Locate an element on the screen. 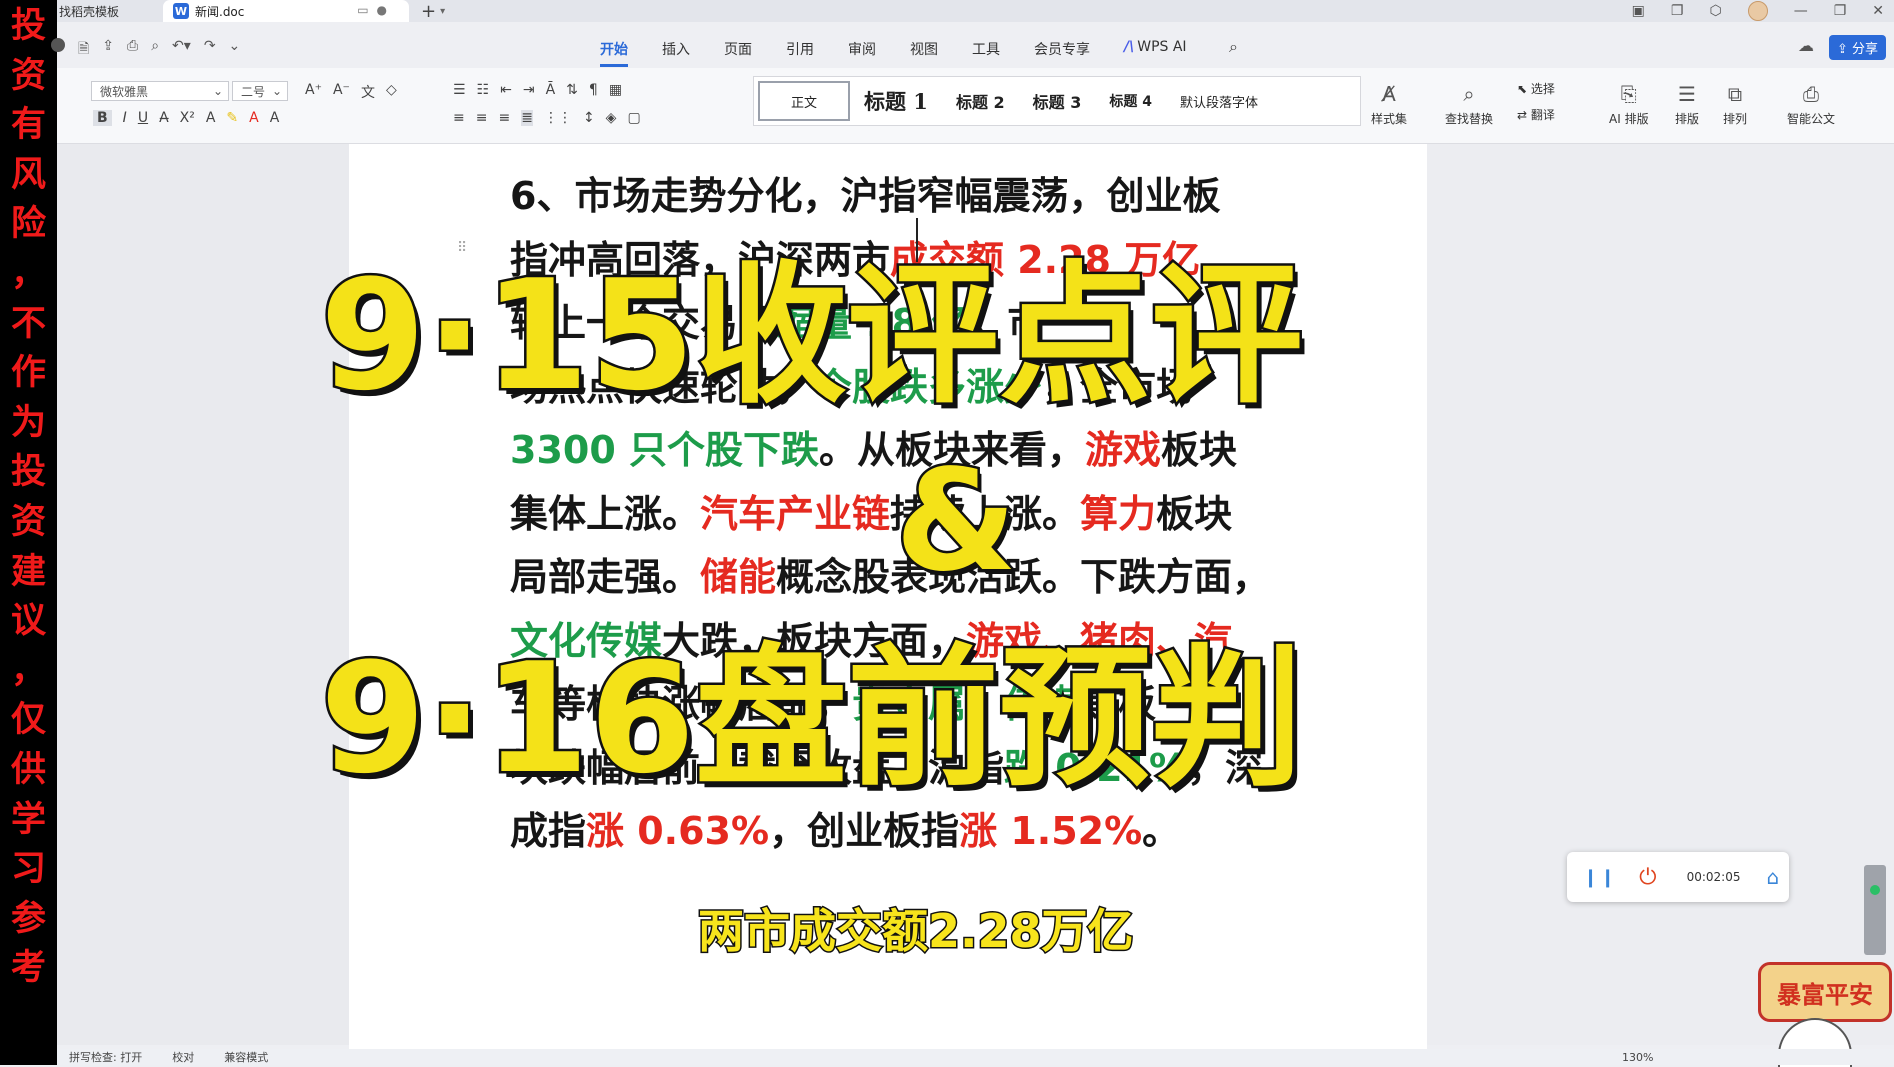 Image resolution: width=1894 pixels, height=1067 pixels. select-button: ⬉ 选择 is located at coordinates (1536, 93).